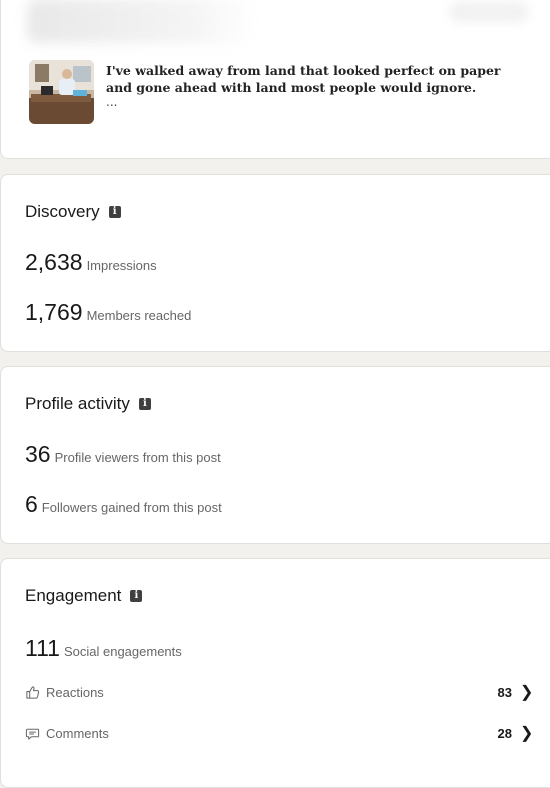  What do you see at coordinates (77, 403) in the screenshot?
I see `profile-activity-title-text: Profile activity` at bounding box center [77, 403].